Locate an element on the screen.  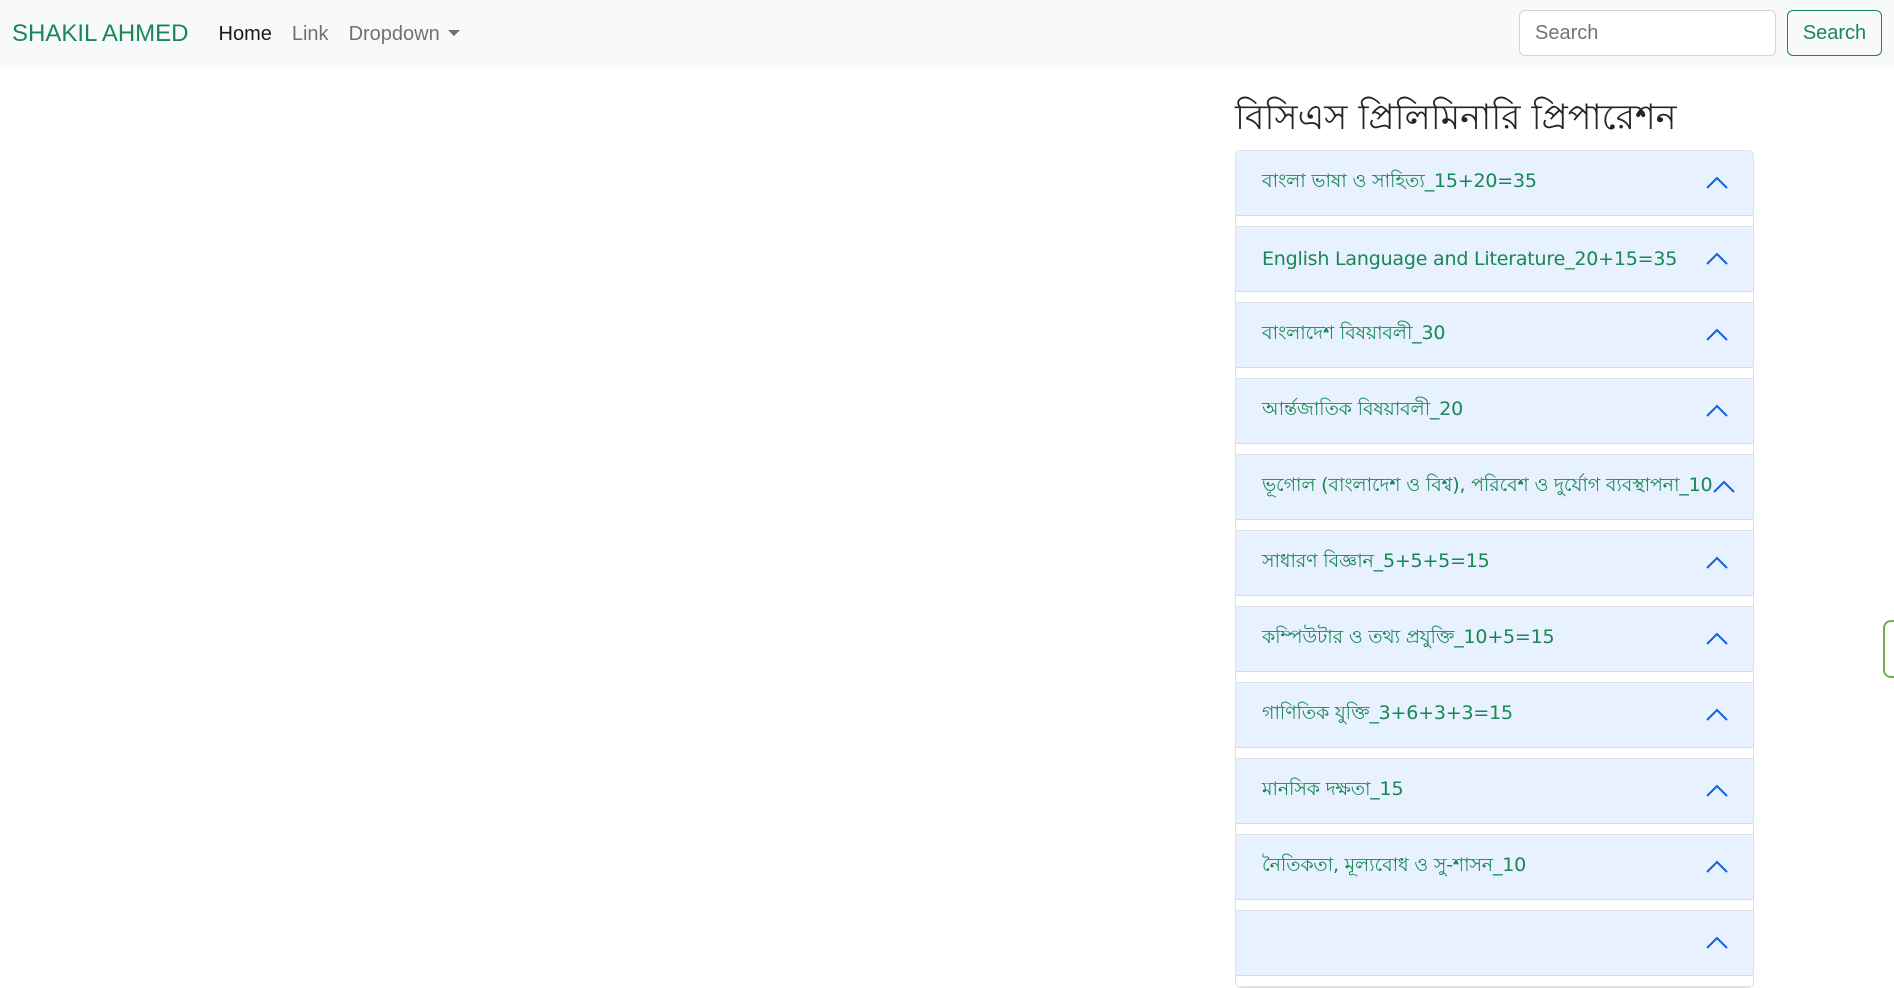
accordion-item: আর্ন্তজাতিক বিষয়াবলী_20 is located at coordinates (1494, 417).